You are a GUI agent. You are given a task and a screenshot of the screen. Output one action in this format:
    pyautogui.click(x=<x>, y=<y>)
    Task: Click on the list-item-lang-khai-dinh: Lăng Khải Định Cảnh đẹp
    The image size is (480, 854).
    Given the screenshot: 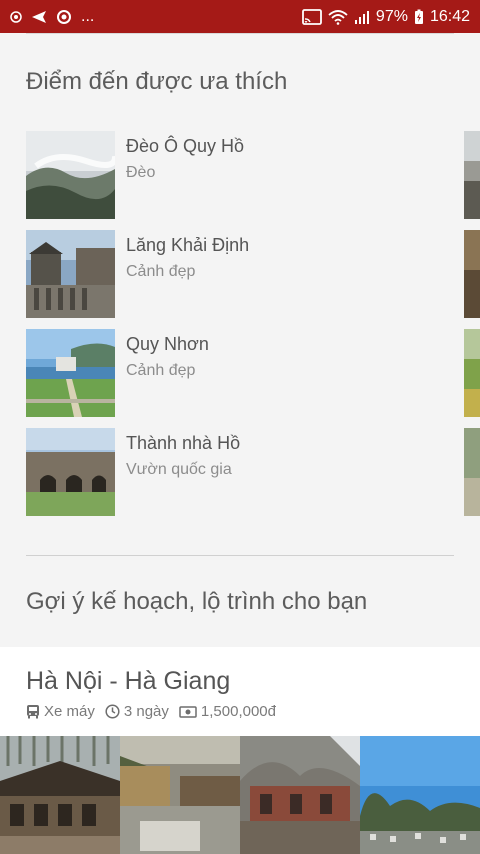 What is the action you would take?
    pyautogui.click(x=241, y=274)
    